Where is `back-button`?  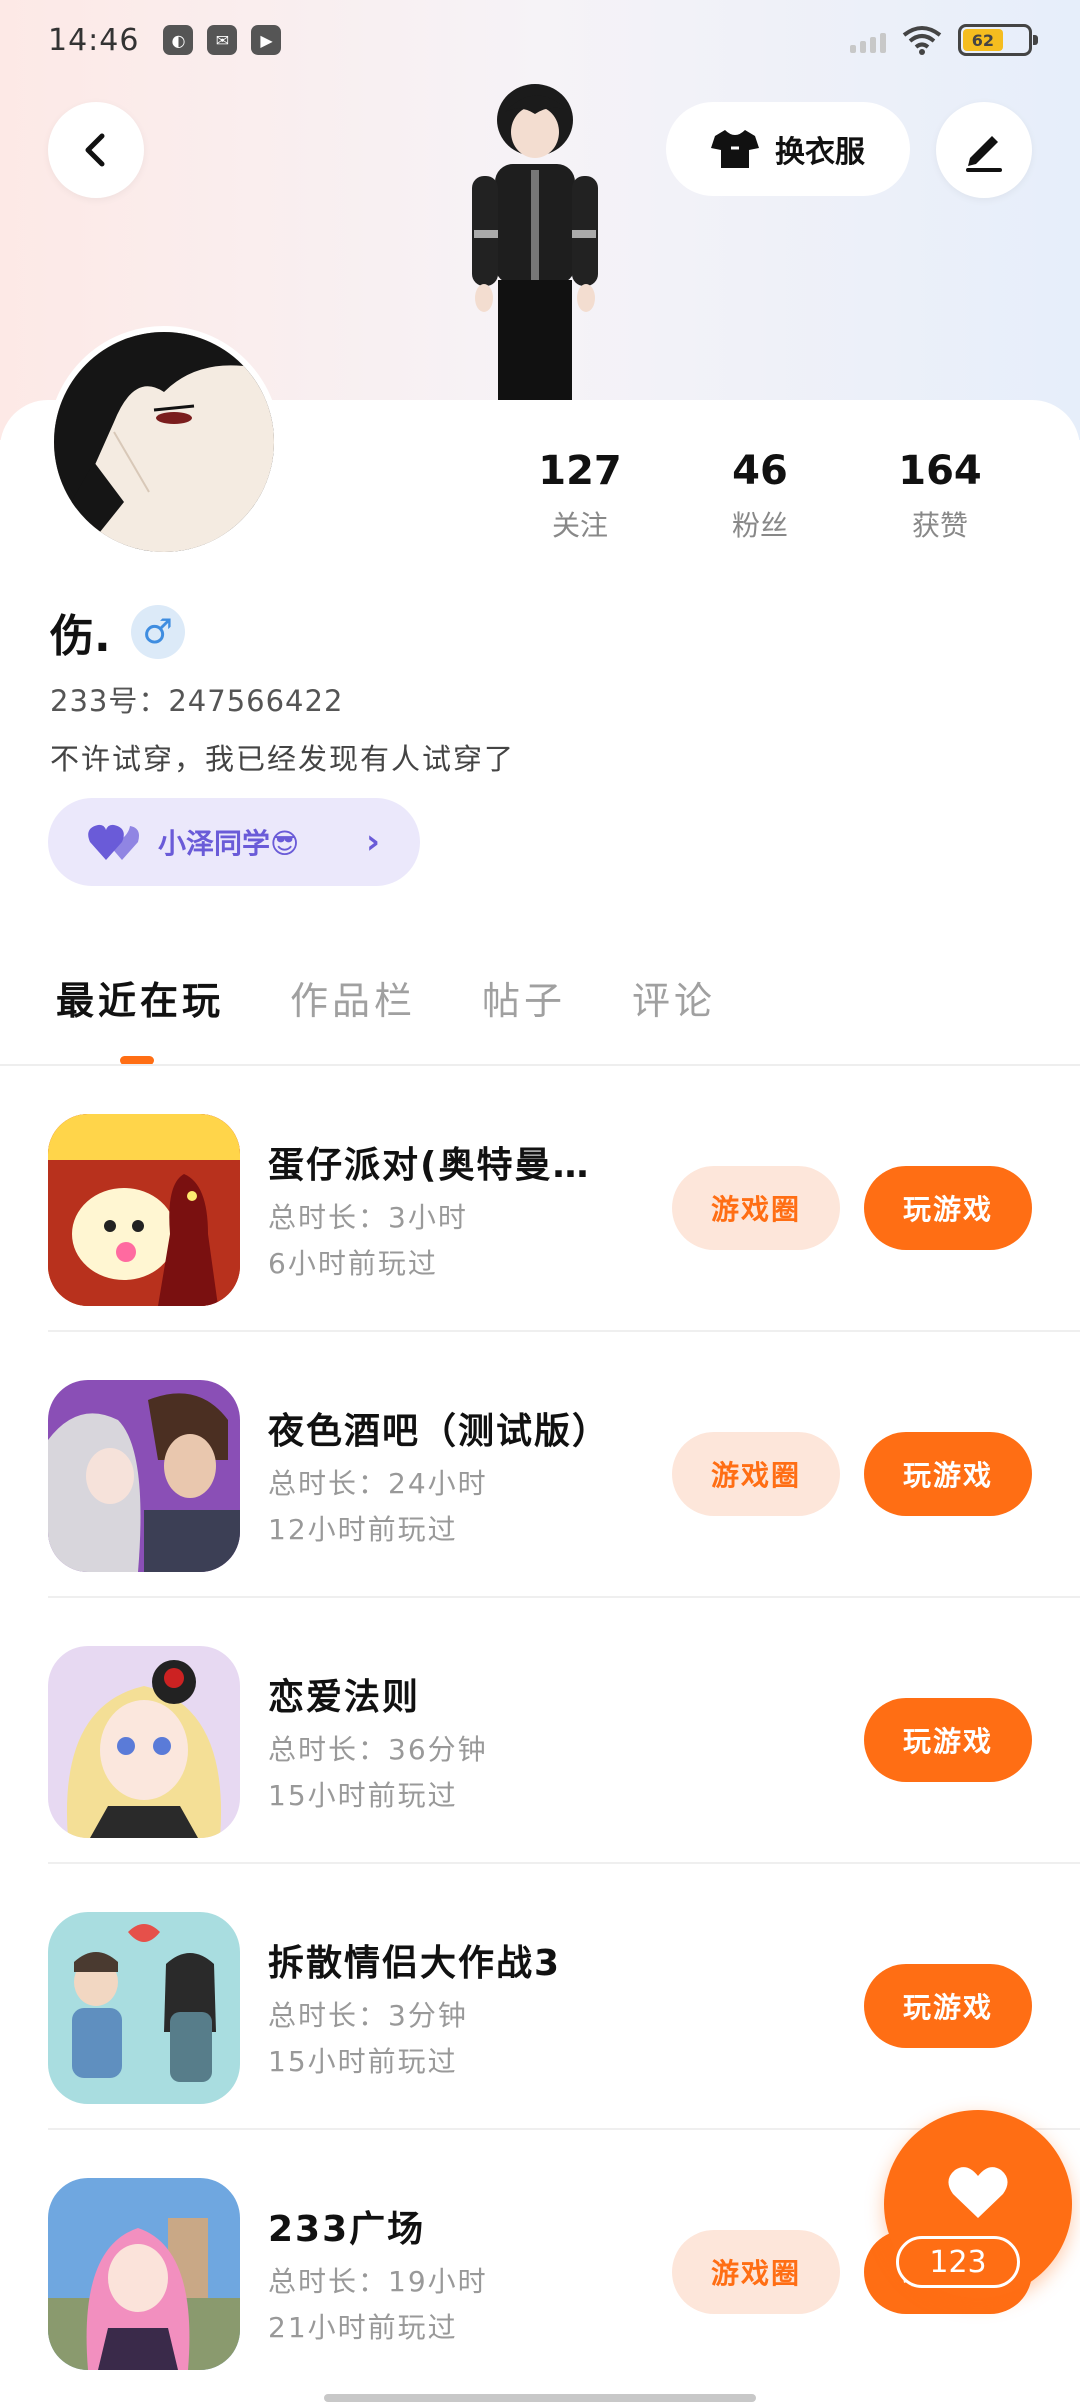 back-button is located at coordinates (96, 150).